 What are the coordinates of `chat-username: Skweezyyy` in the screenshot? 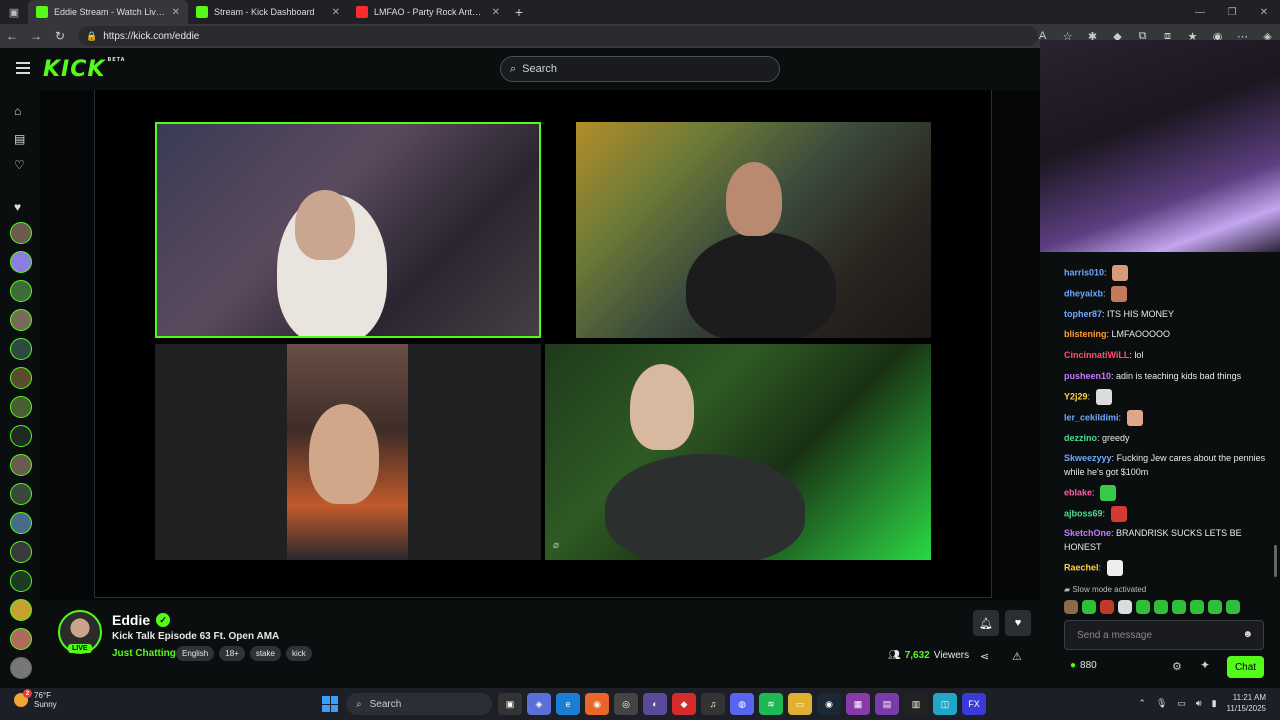 It's located at (1088, 458).